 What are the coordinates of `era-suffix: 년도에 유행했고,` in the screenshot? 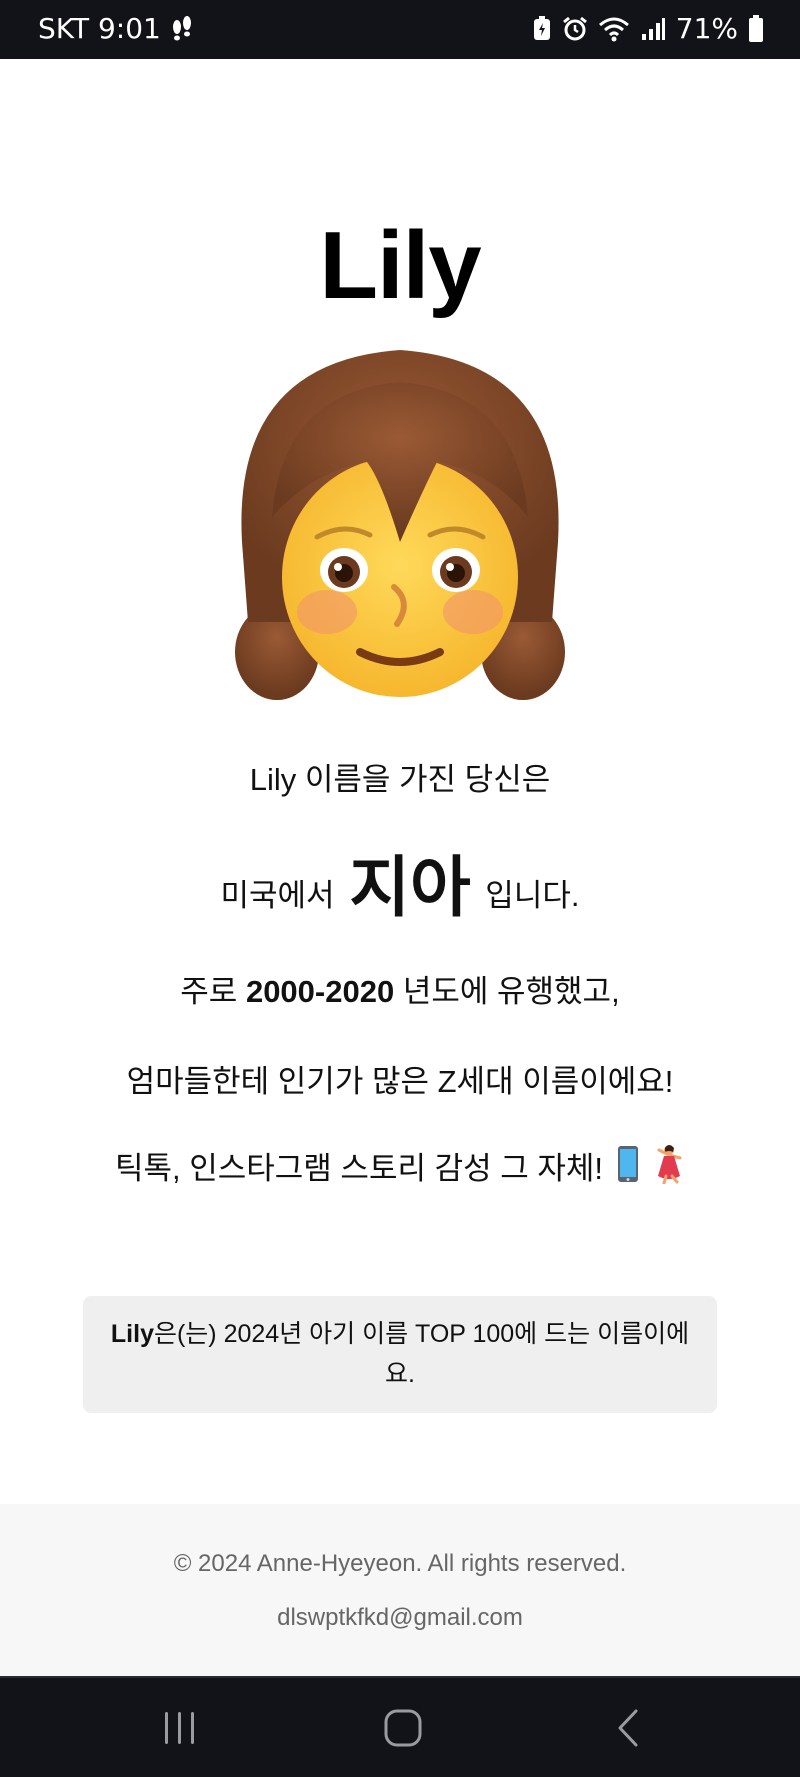 It's located at (511, 991).